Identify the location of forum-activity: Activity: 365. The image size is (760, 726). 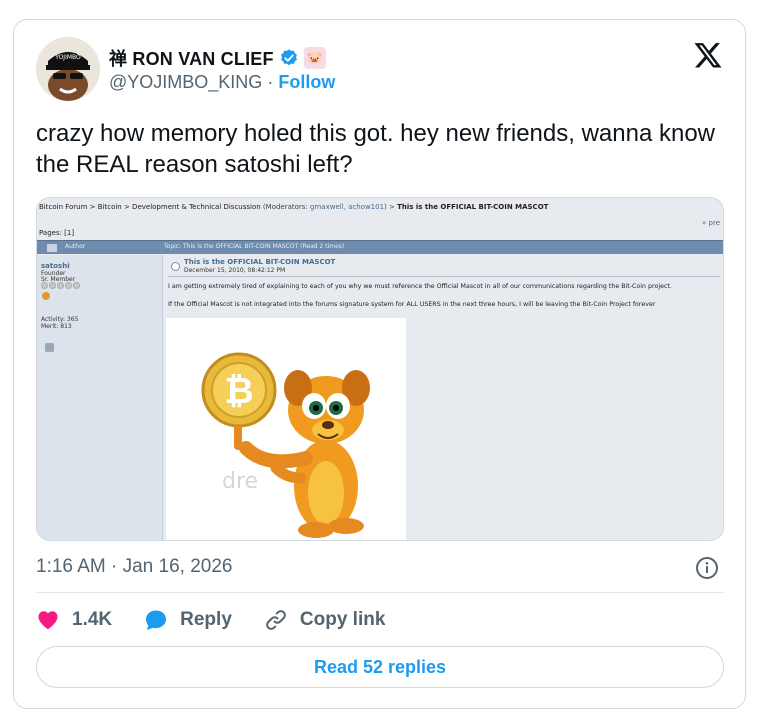
(60, 319).